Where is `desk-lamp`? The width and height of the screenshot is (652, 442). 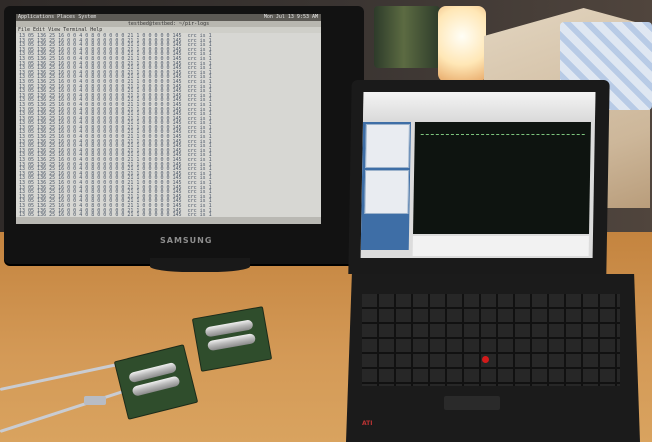 desk-lamp is located at coordinates (462, 44).